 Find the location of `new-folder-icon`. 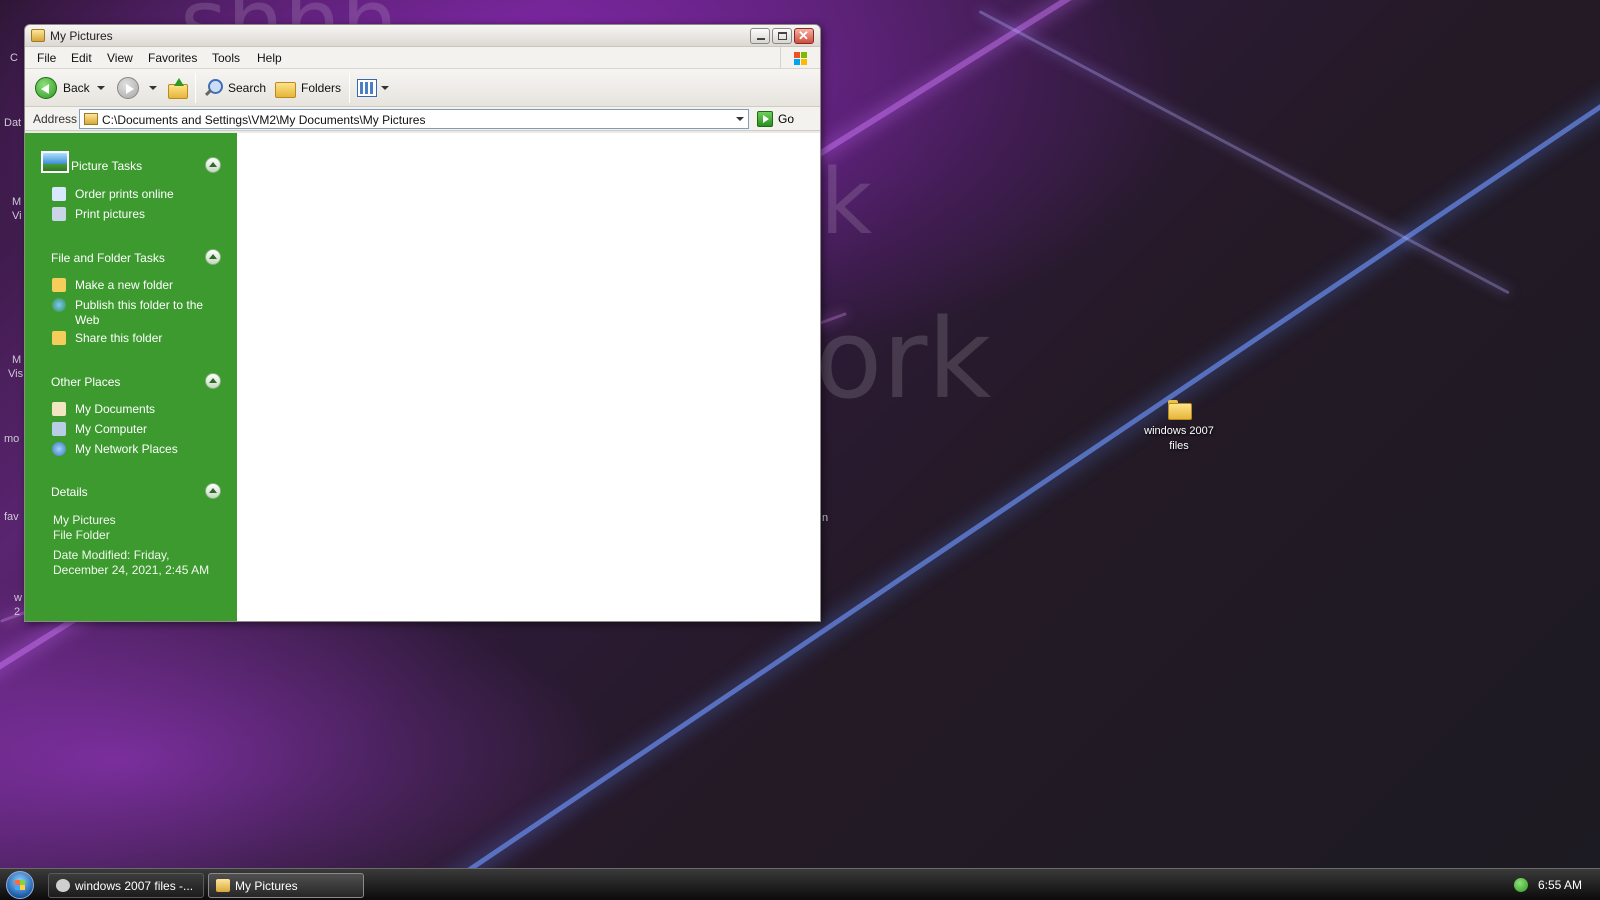

new-folder-icon is located at coordinates (59, 285).